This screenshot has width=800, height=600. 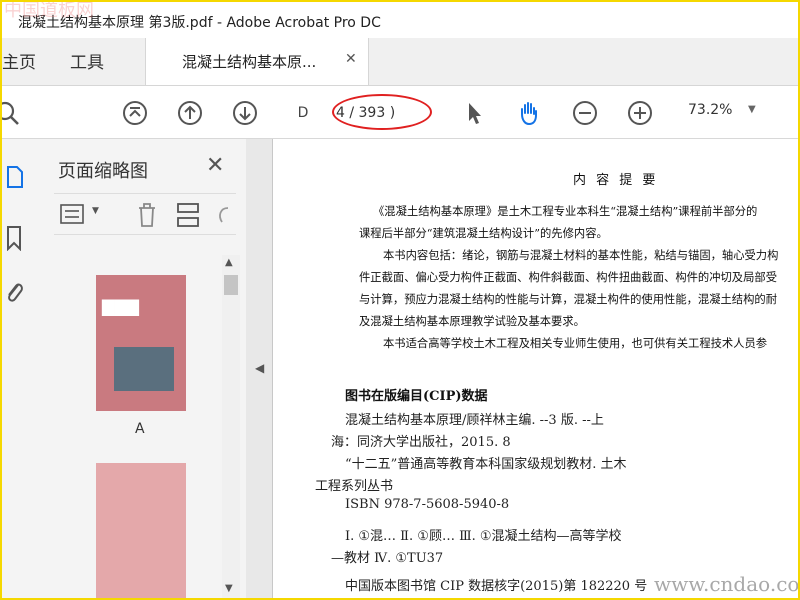 I want to click on thumbnail-label: A, so click(x=140, y=429).